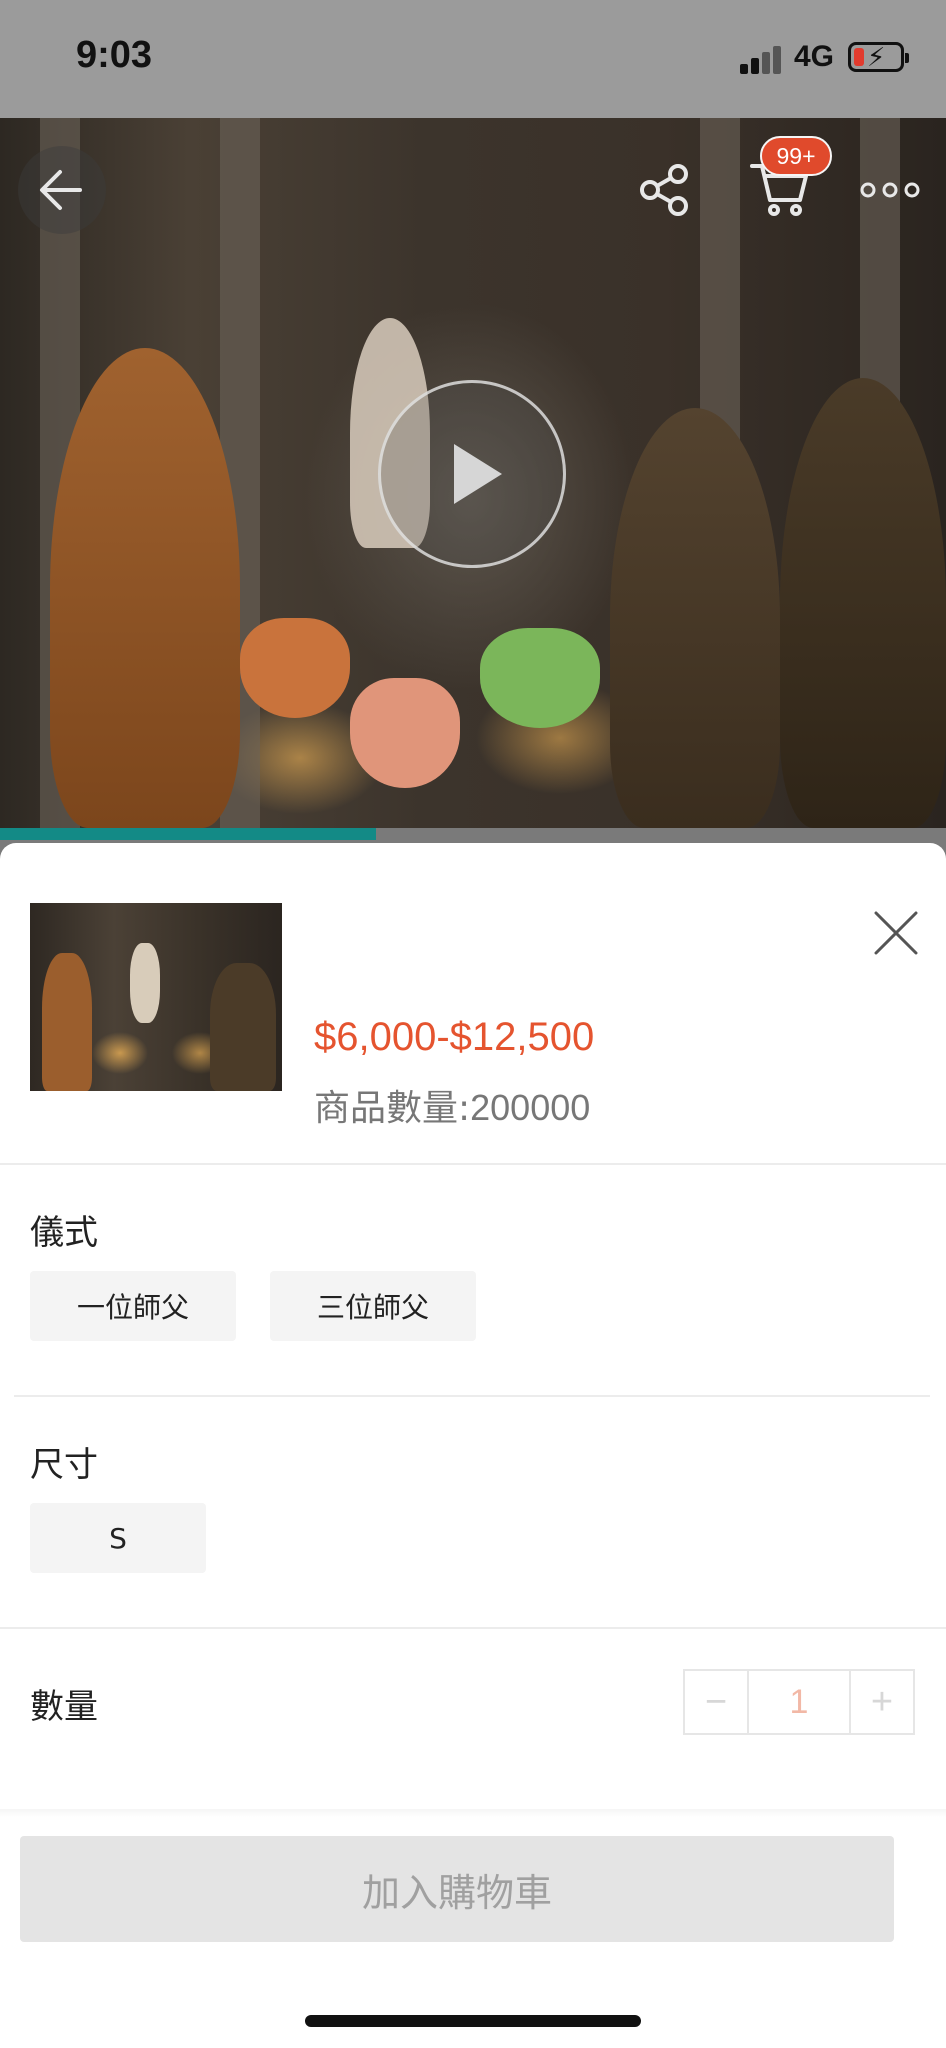 This screenshot has width=946, height=2048. I want to click on stock-quantity: 商品數量:200000, so click(452, 1105).